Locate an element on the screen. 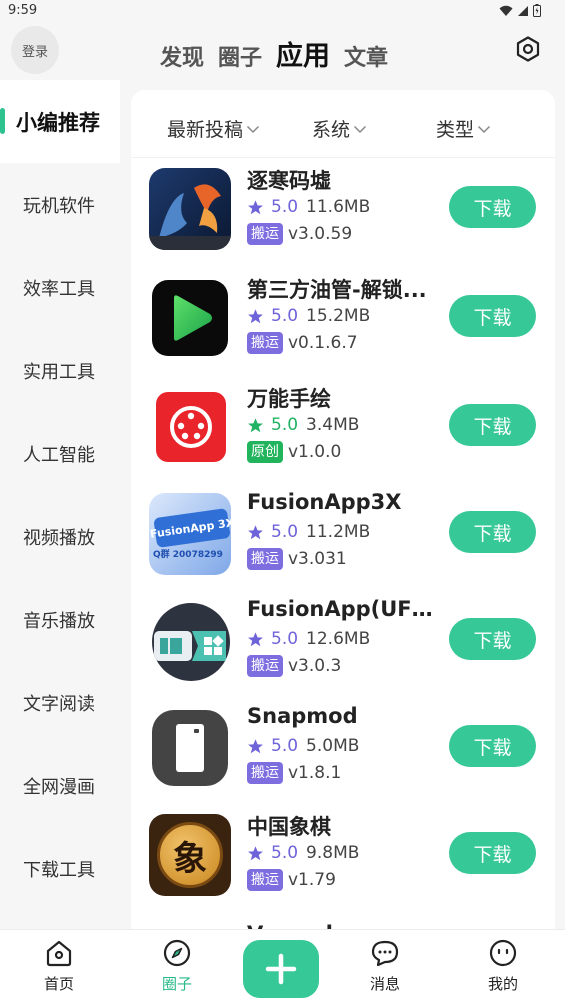  filter-system: 系统 is located at coordinates (339, 128).